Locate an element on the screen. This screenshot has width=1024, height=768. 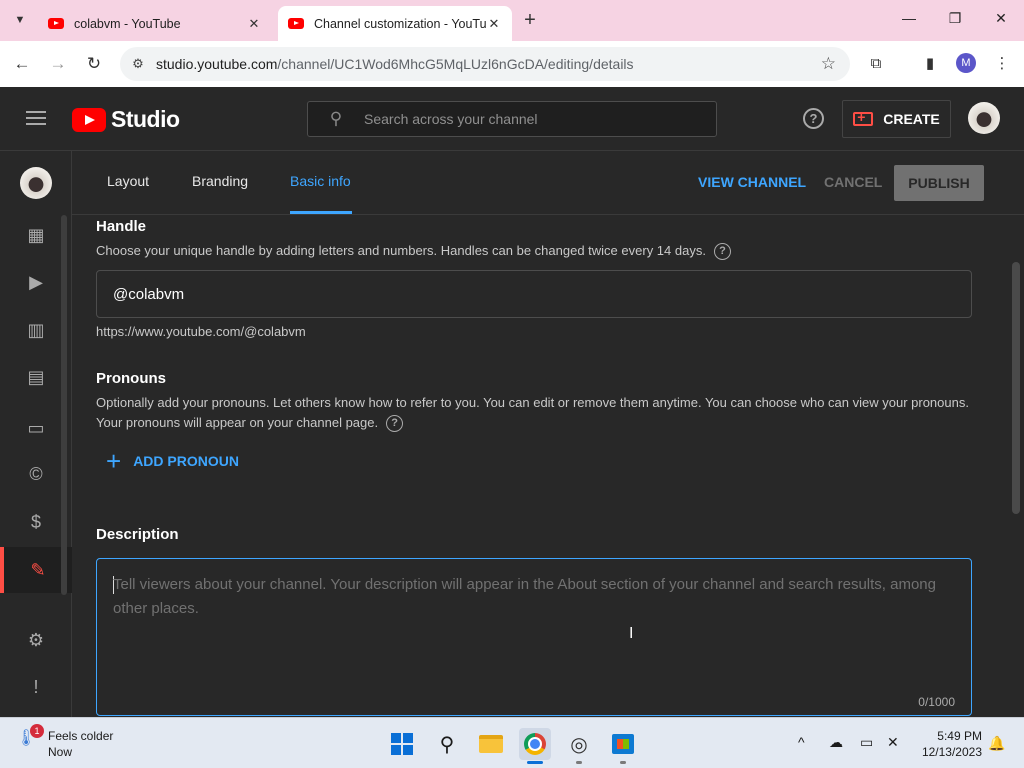
search-input: ⚲ Search across your channel is located at coordinates (512, 119).